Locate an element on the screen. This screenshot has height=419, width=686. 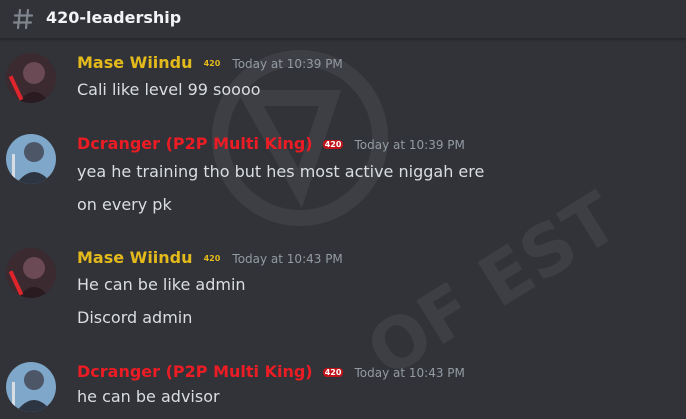
channel-name: 420-leadership is located at coordinates (114, 17).